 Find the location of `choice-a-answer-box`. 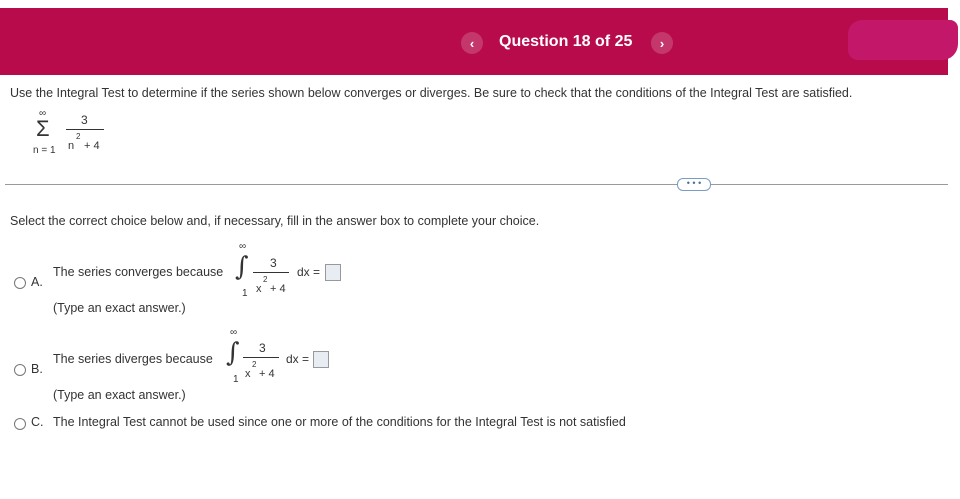

choice-a-answer-box is located at coordinates (333, 272).